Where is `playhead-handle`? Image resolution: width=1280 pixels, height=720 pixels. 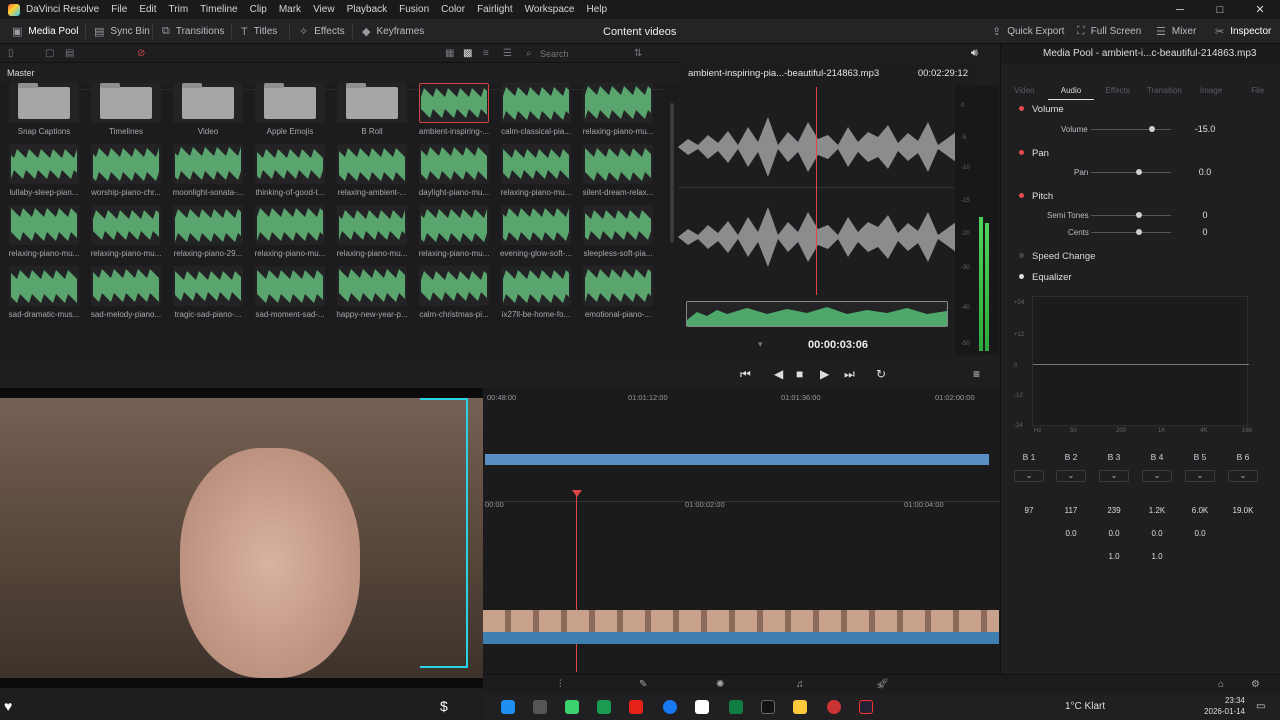 playhead-handle is located at coordinates (577, 493).